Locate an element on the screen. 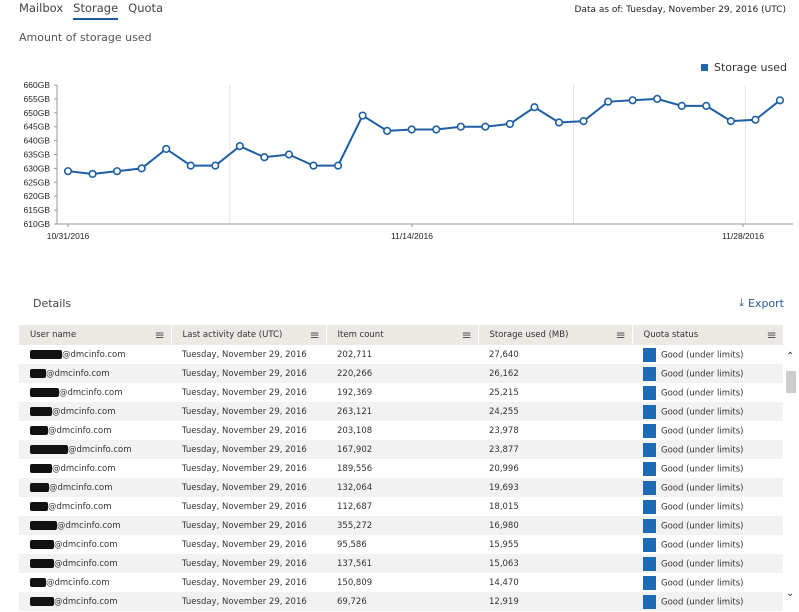 This screenshot has height=612, width=799. legend-label: Storage used is located at coordinates (750, 67).